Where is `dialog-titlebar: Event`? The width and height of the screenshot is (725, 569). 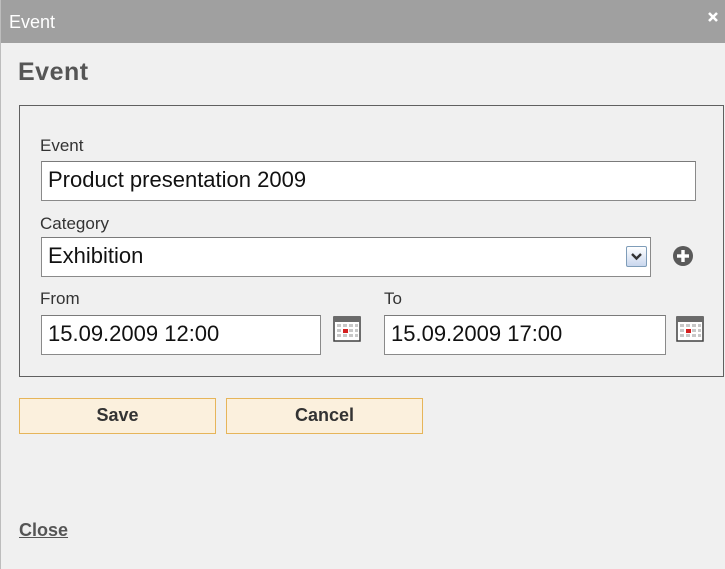 dialog-titlebar: Event is located at coordinates (363, 21).